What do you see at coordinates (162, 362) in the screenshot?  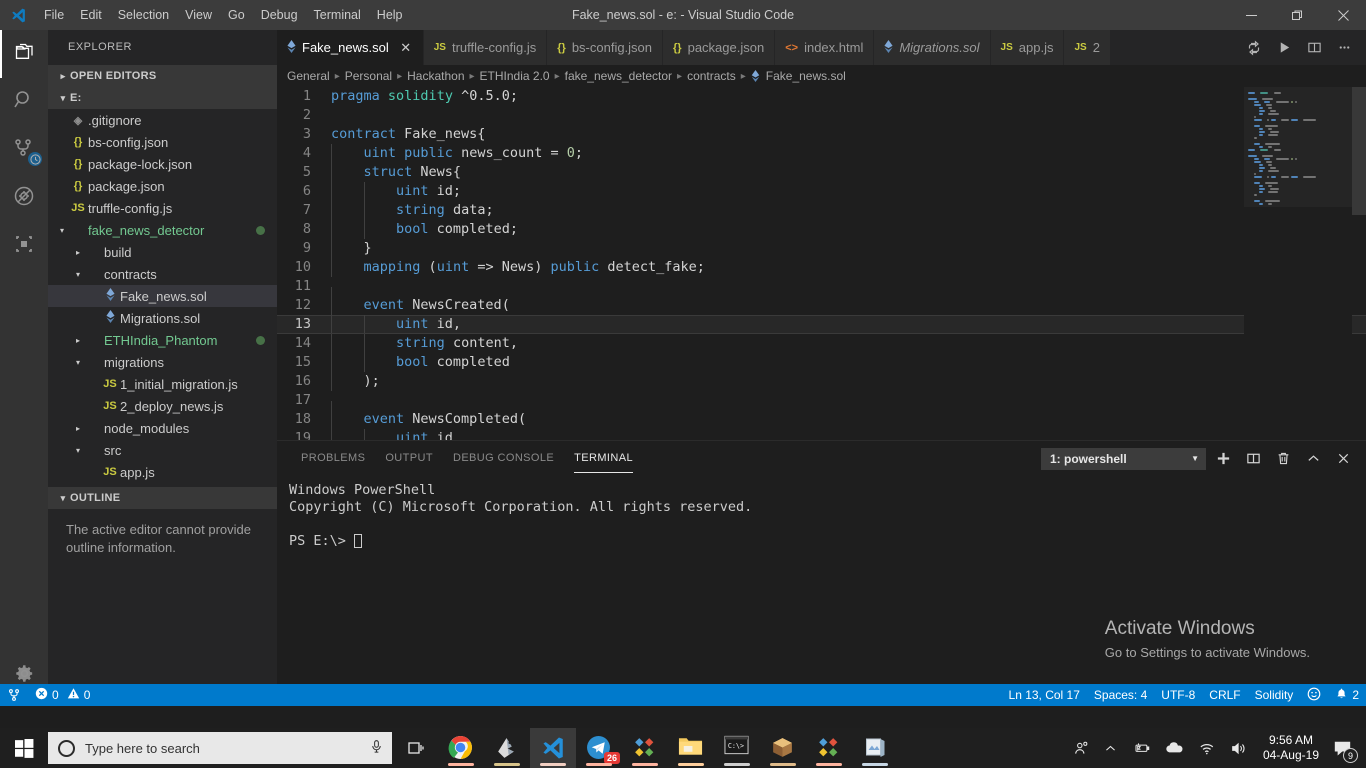 I see `tree-item-migrations: ▾ migrations` at bounding box center [162, 362].